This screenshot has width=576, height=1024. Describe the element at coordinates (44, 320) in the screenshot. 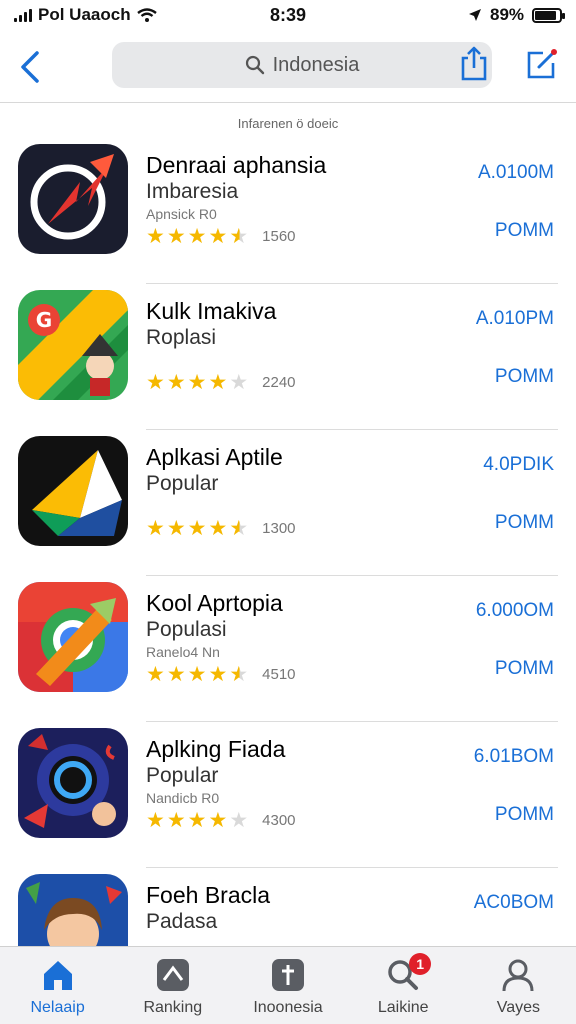

I see `svg-text: G` at that location.